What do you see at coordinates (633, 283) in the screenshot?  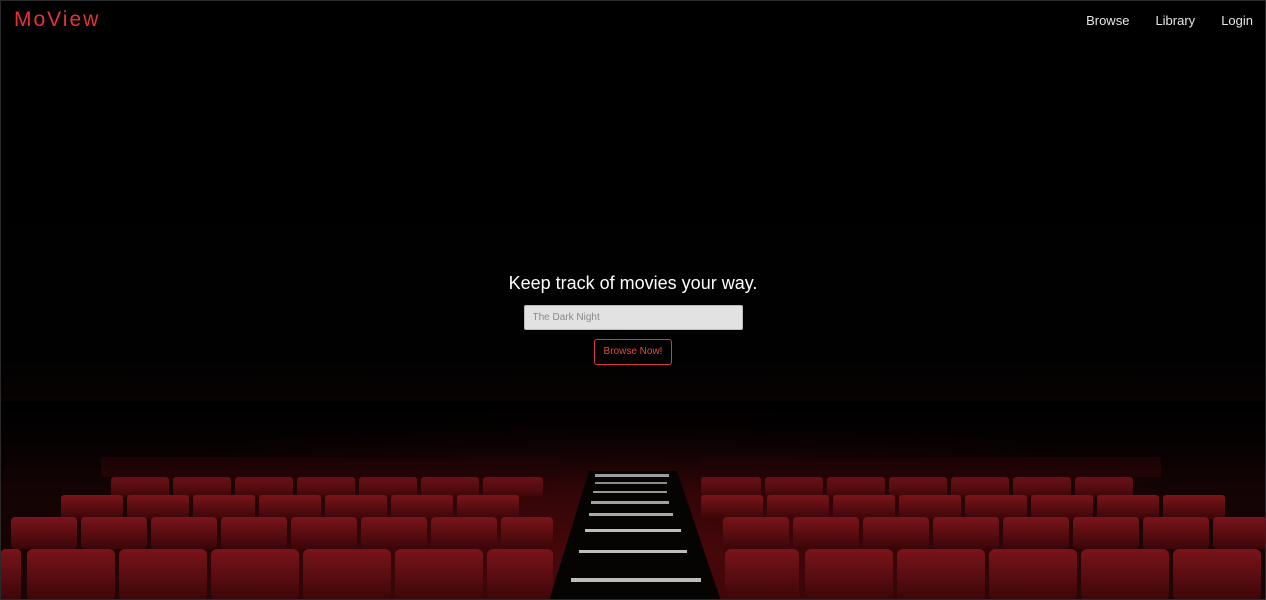 I see `hero-title: Keep track of movies your way.` at bounding box center [633, 283].